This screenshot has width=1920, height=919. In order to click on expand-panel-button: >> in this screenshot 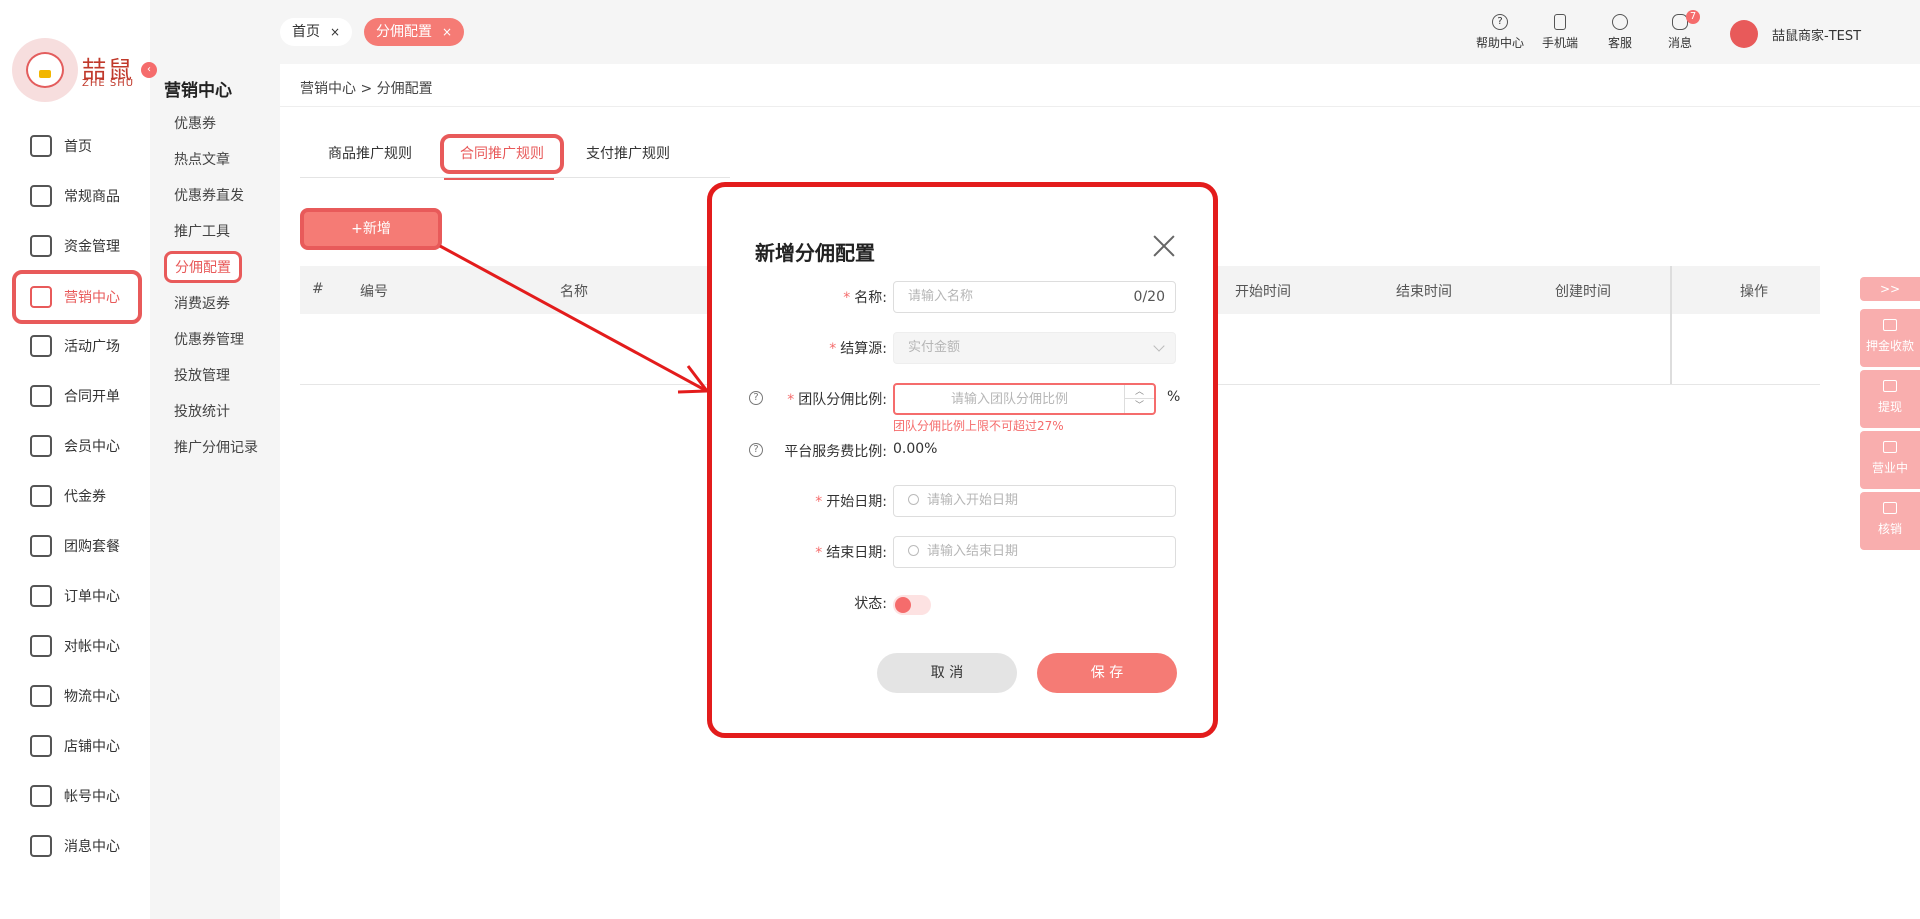, I will do `click(1890, 289)`.